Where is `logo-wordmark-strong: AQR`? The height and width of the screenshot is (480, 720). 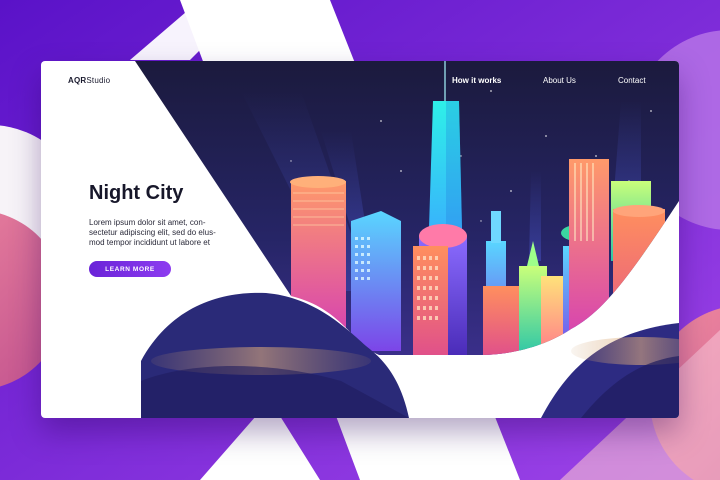 logo-wordmark-strong: AQR is located at coordinates (77, 80).